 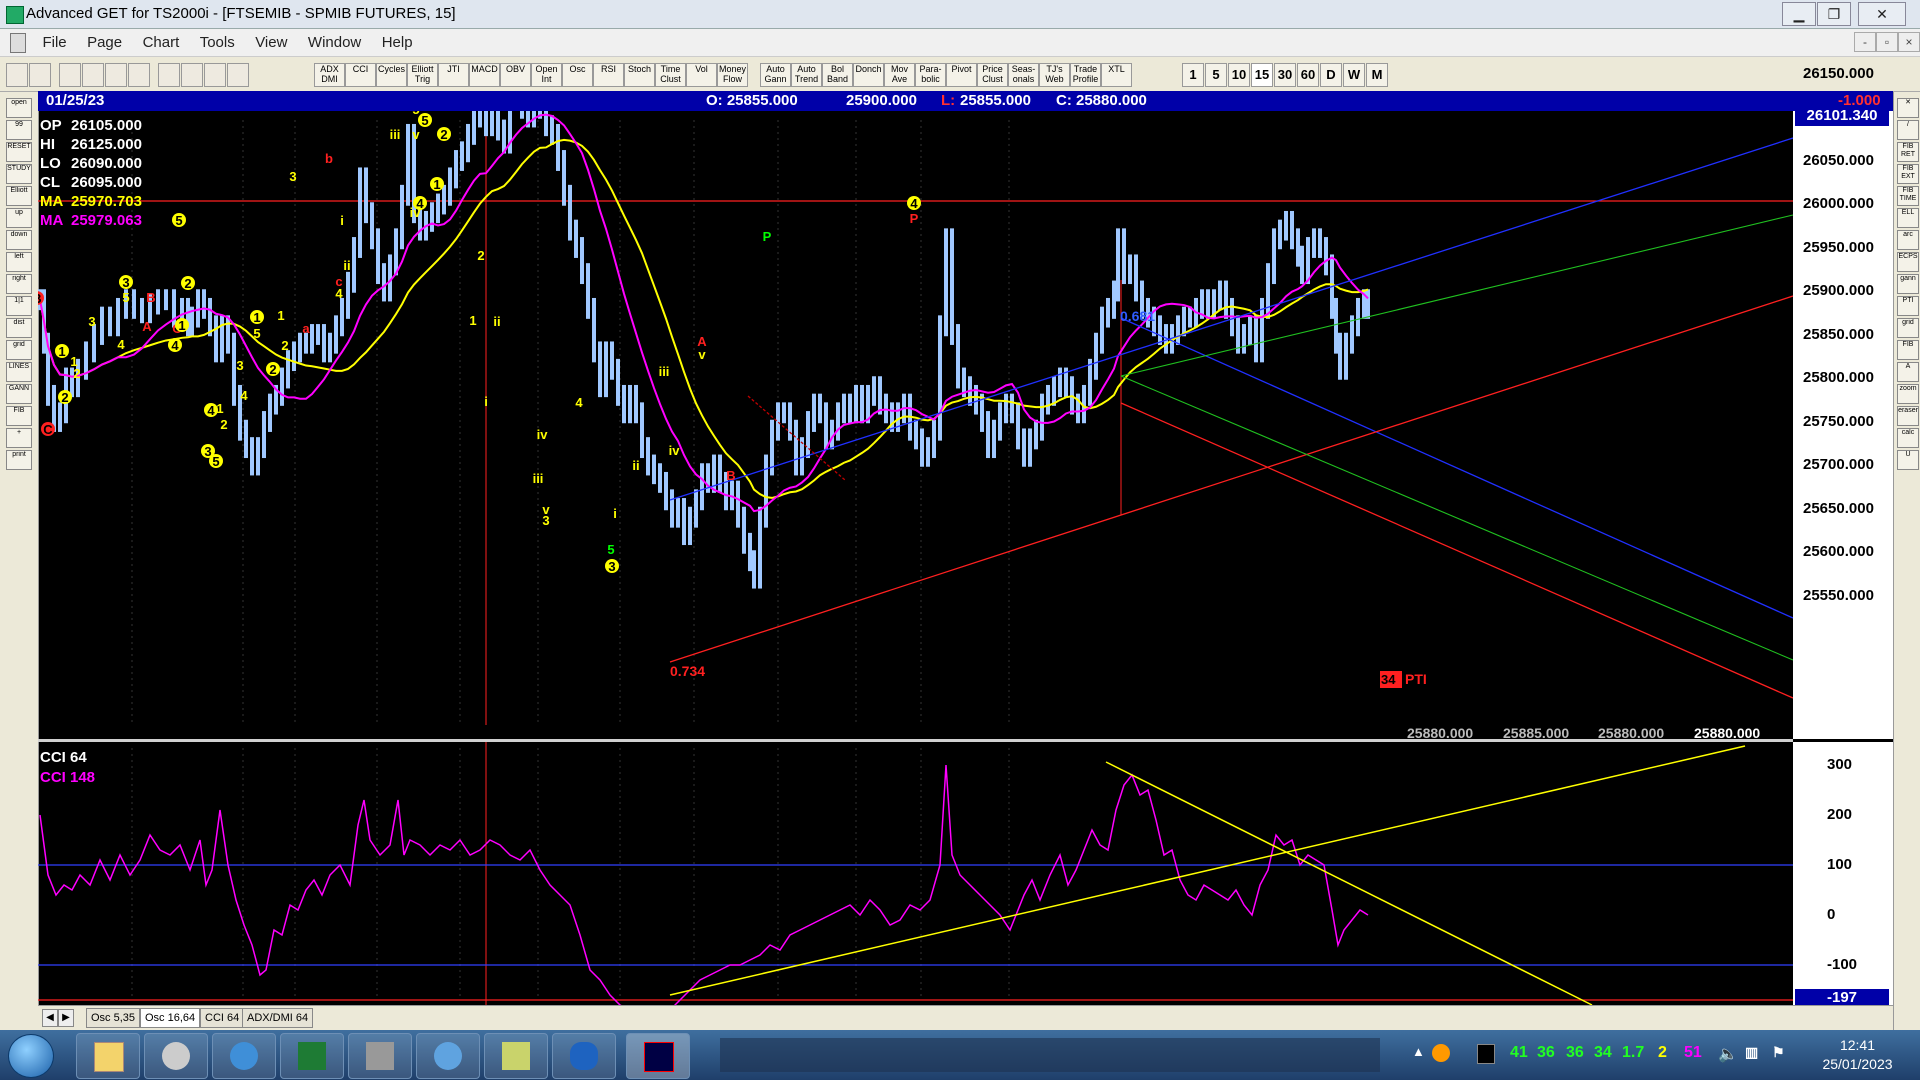 What do you see at coordinates (1908, 240) in the screenshot?
I see `right-tool-7-icon: arc` at bounding box center [1908, 240].